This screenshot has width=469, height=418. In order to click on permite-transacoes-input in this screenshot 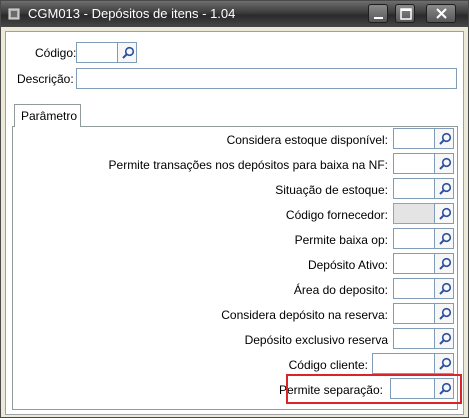, I will do `click(414, 163)`.